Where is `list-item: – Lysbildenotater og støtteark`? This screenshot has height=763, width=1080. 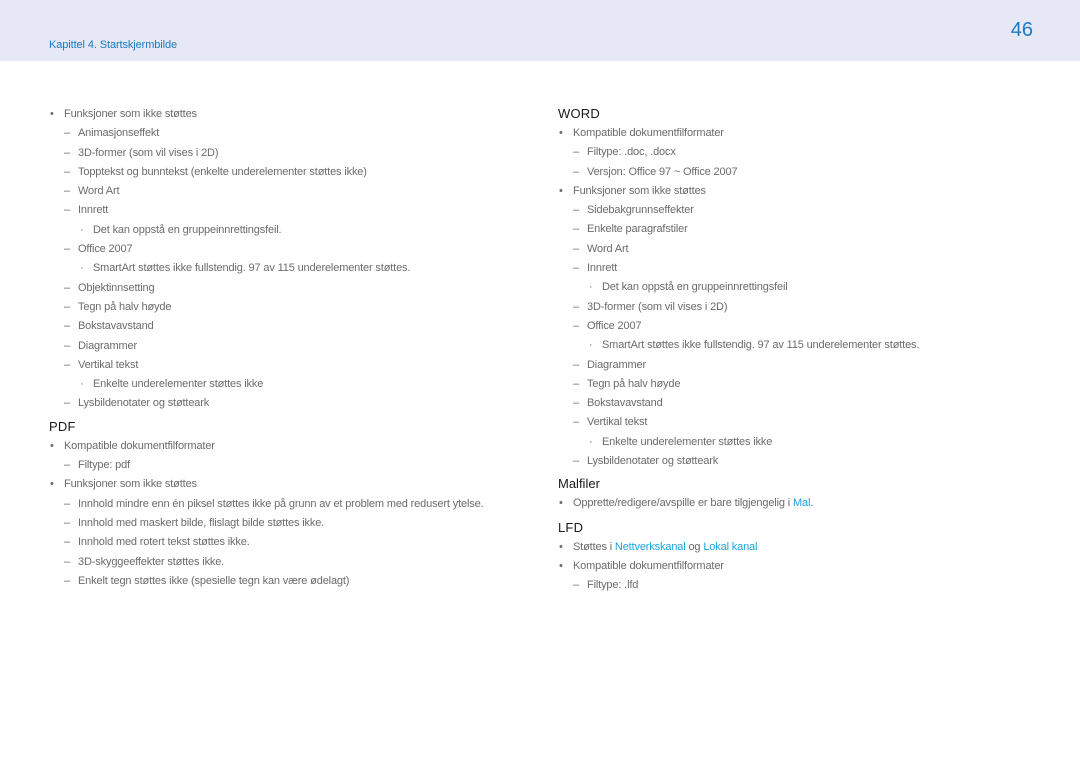
list-item: – Lysbildenotater og støtteark is located at coordinates (289, 403).